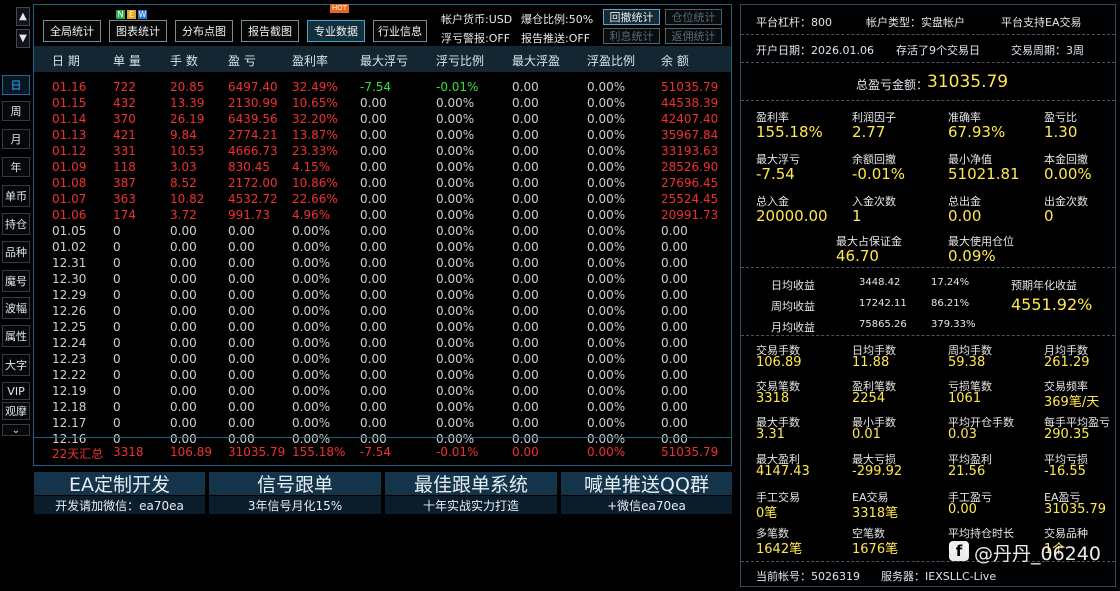  What do you see at coordinates (124, 103) in the screenshot?
I see `table-cell: 432` at bounding box center [124, 103].